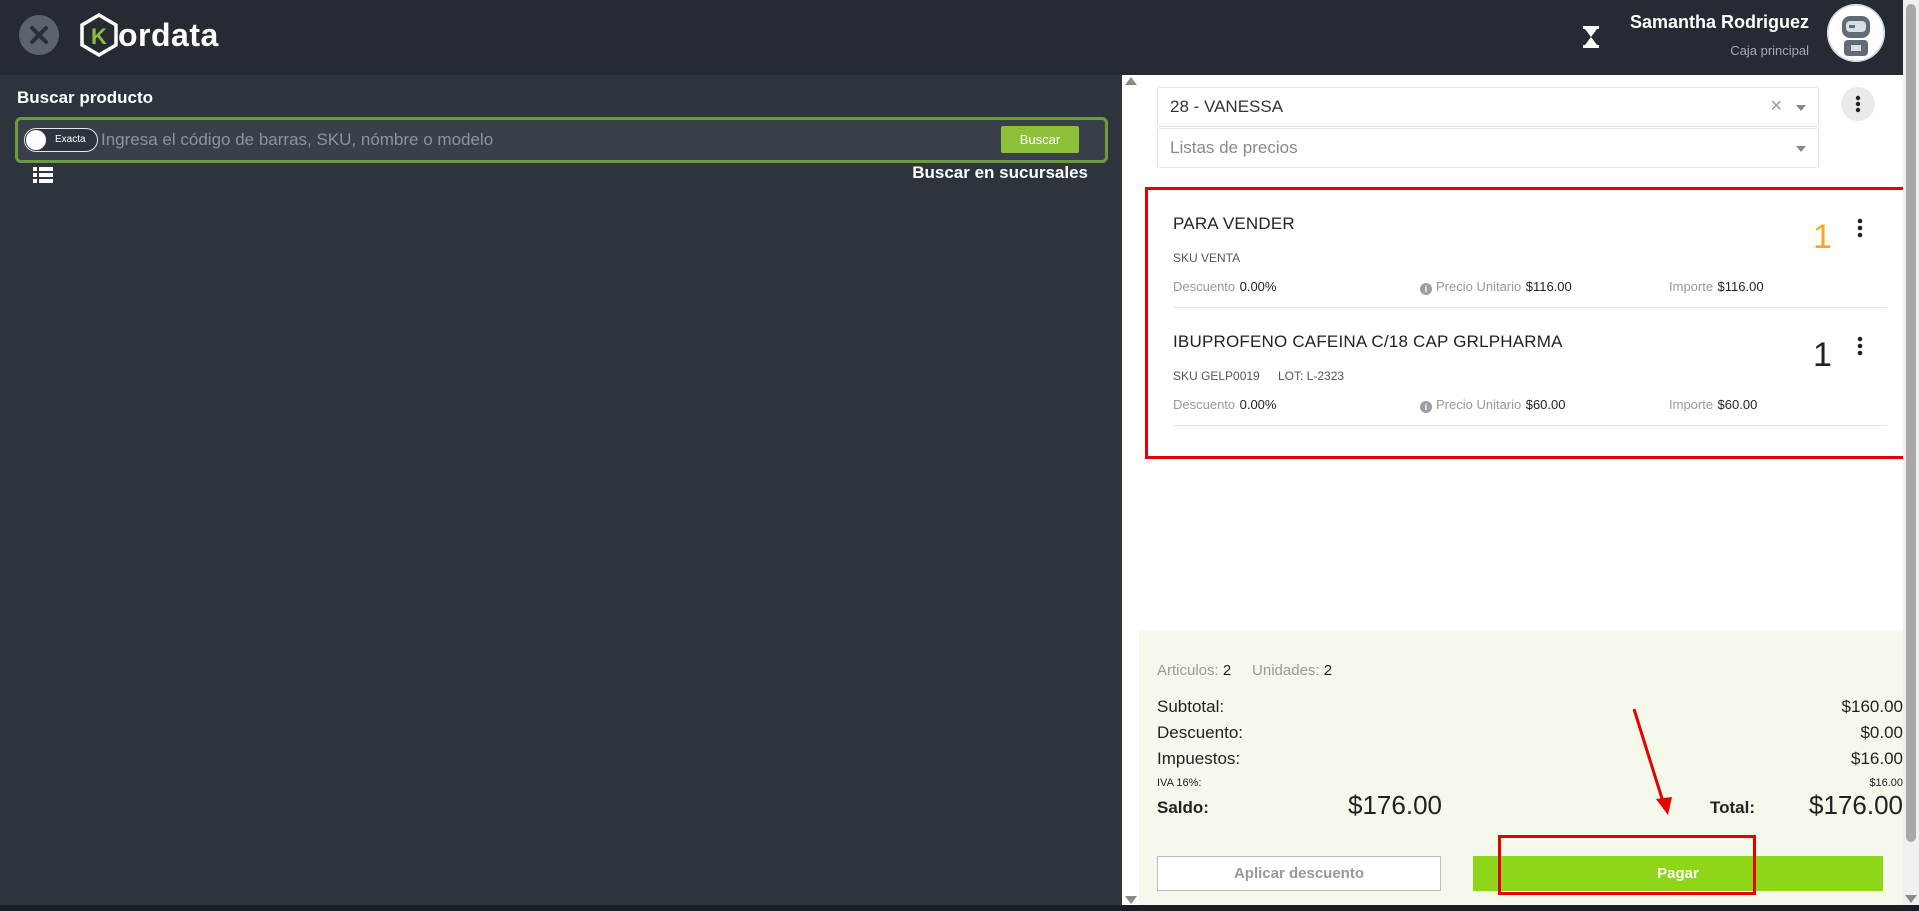 This screenshot has width=1919, height=911. Describe the element at coordinates (1733, 807) in the screenshot. I see `total-label: Total:` at that location.